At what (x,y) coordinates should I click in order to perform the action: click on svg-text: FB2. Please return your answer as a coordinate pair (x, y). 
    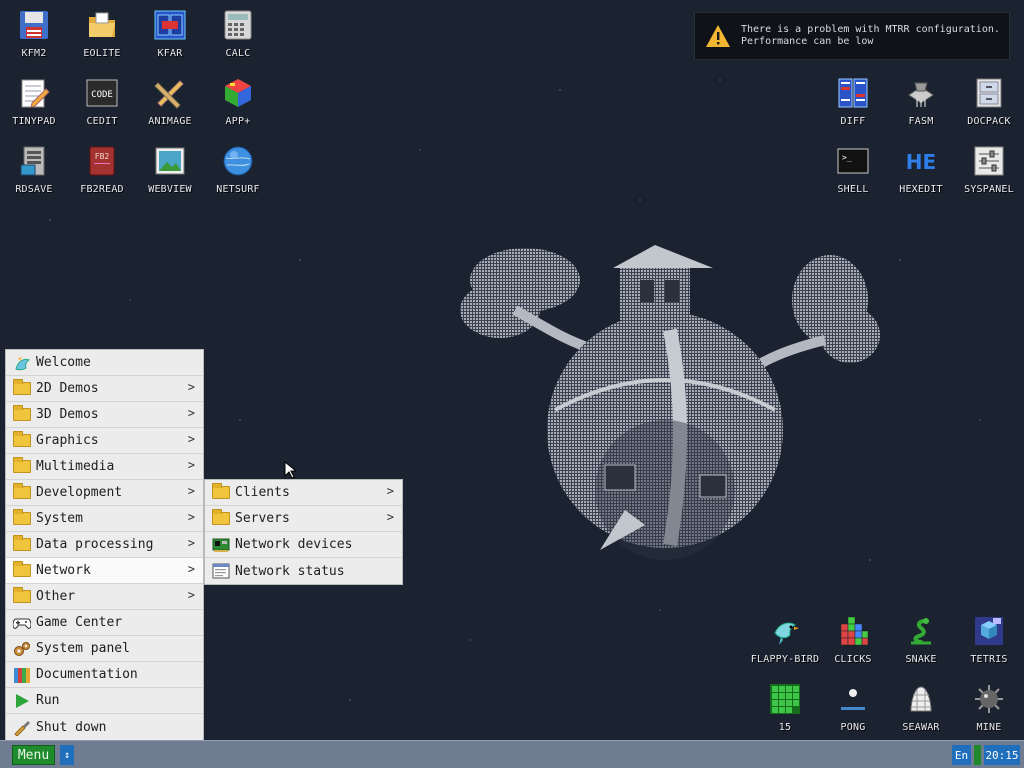
    Looking at the image, I should click on (102, 156).